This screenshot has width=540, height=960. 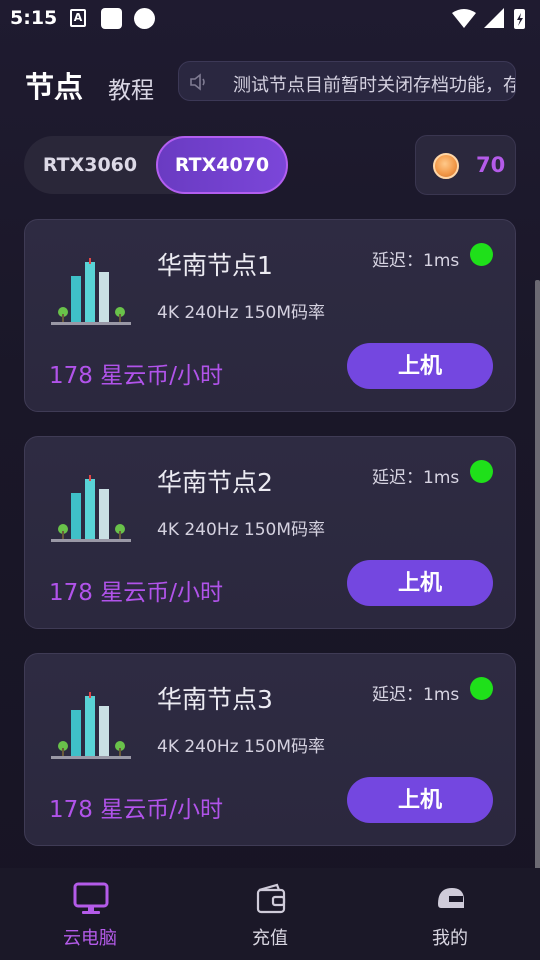 I want to click on header: 节点 教程 测试节点目前暂时关闭存档功能，存, so click(x=270, y=81).